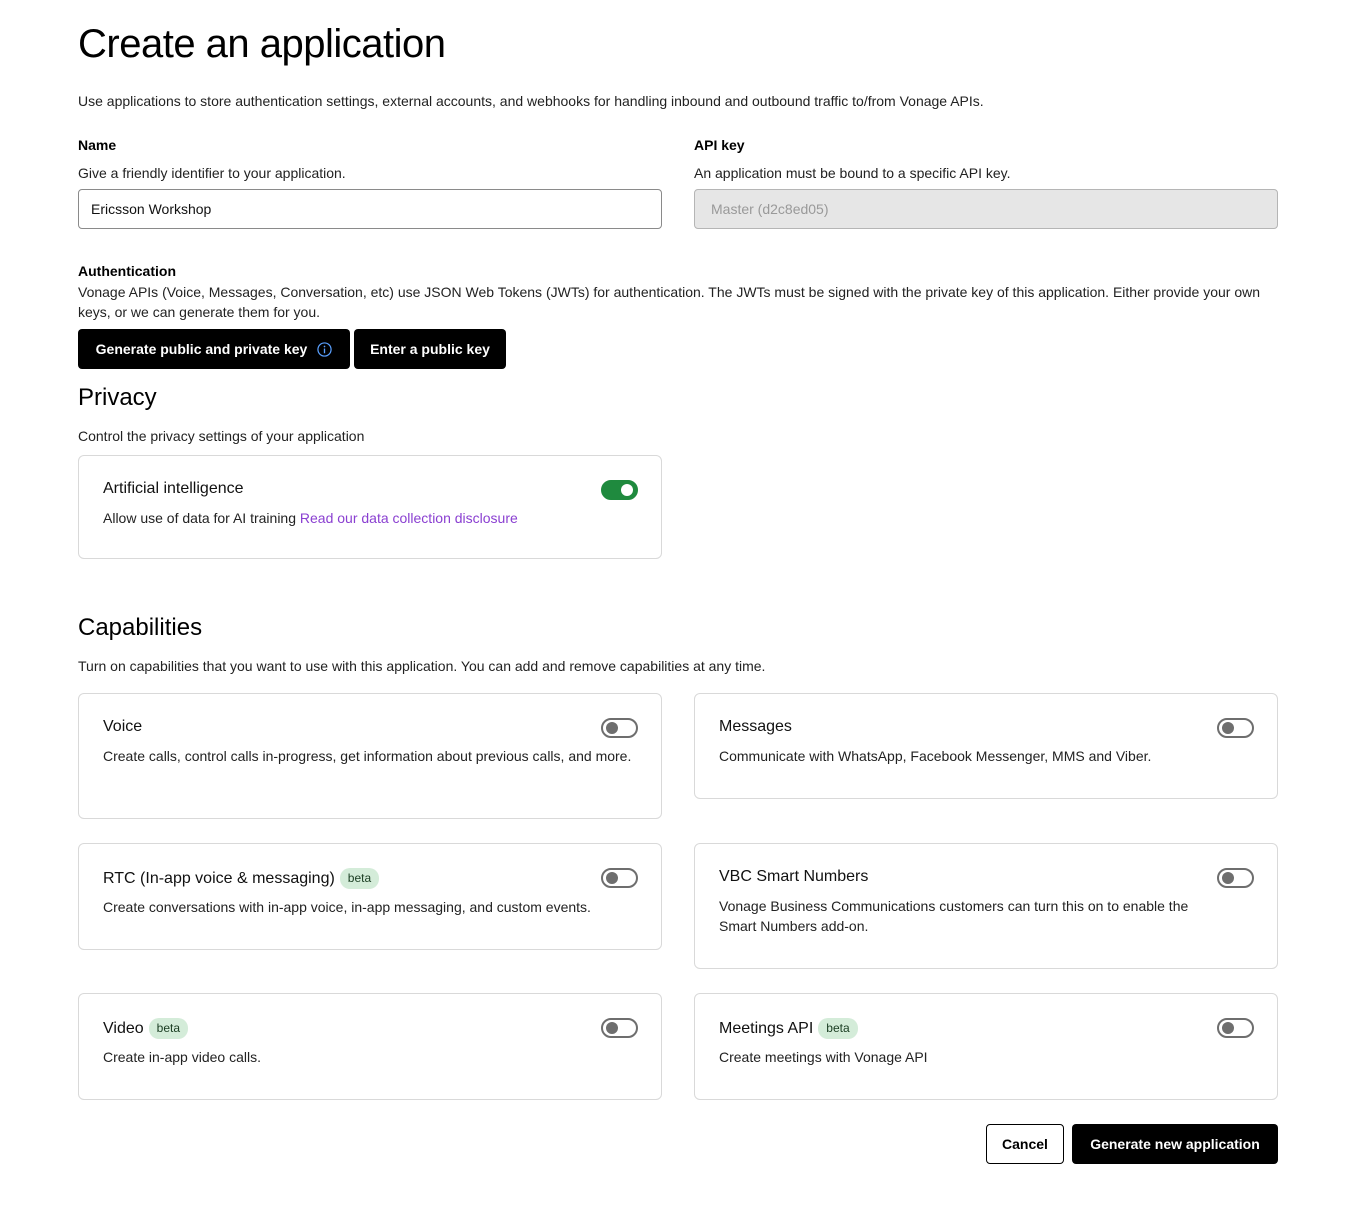 This screenshot has width=1352, height=1214. Describe the element at coordinates (719, 145) in the screenshot. I see `api-key-label: API key` at that location.